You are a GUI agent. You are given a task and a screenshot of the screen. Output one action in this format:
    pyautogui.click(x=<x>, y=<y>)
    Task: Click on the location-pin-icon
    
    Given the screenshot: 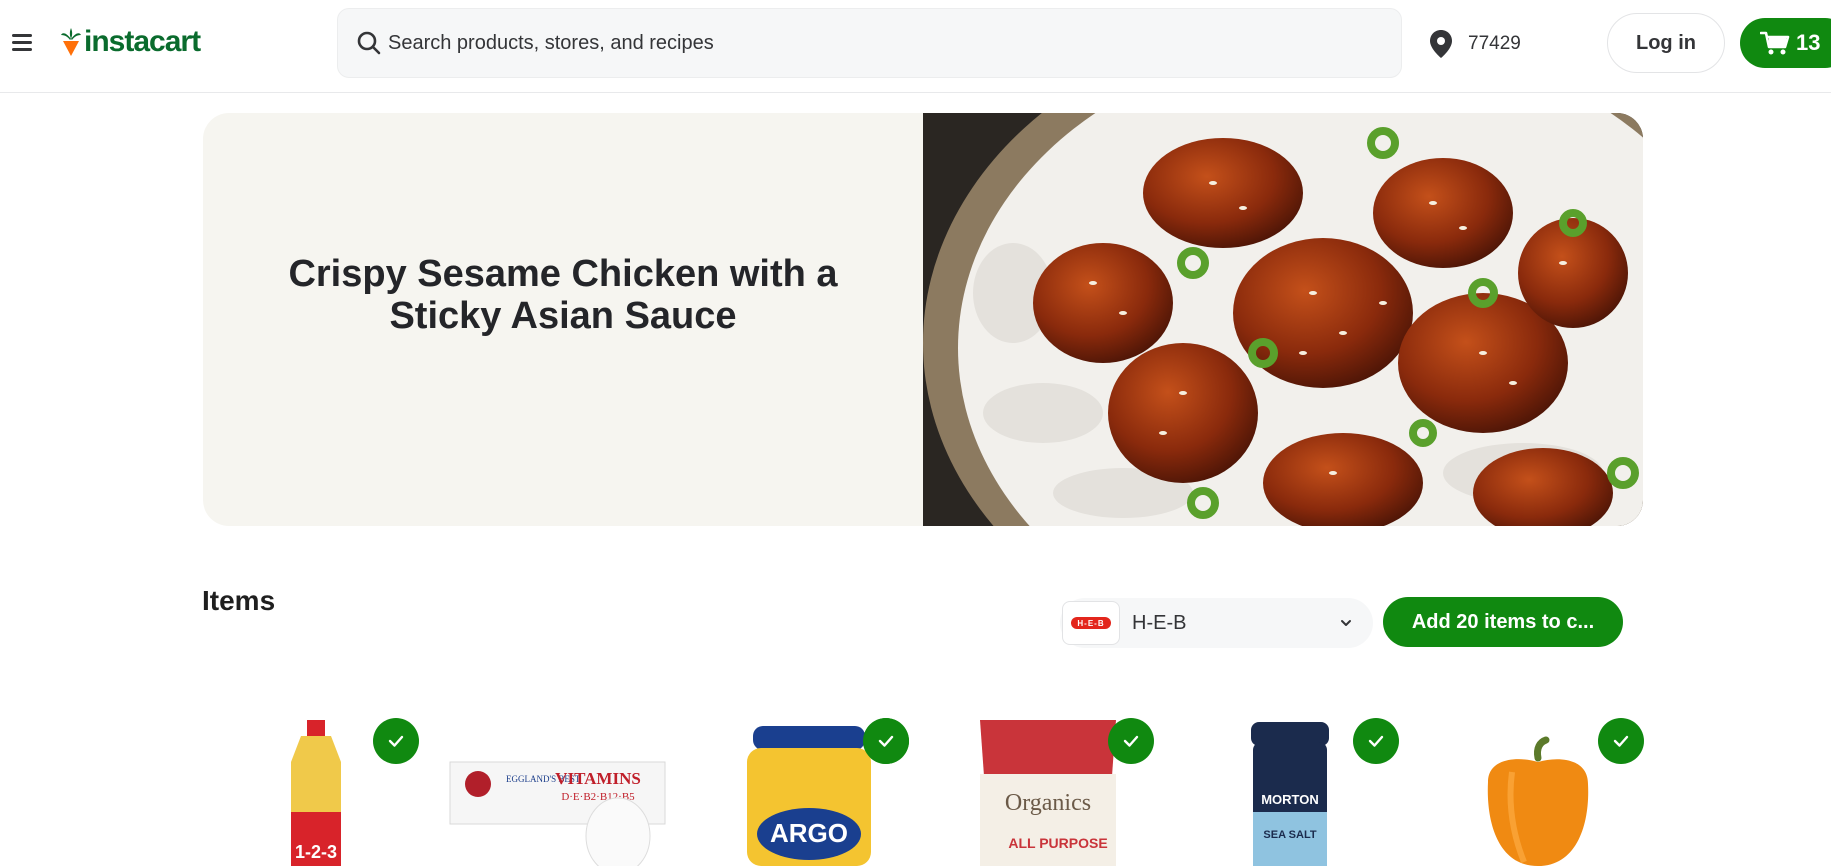 What is the action you would take?
    pyautogui.click(x=1441, y=44)
    